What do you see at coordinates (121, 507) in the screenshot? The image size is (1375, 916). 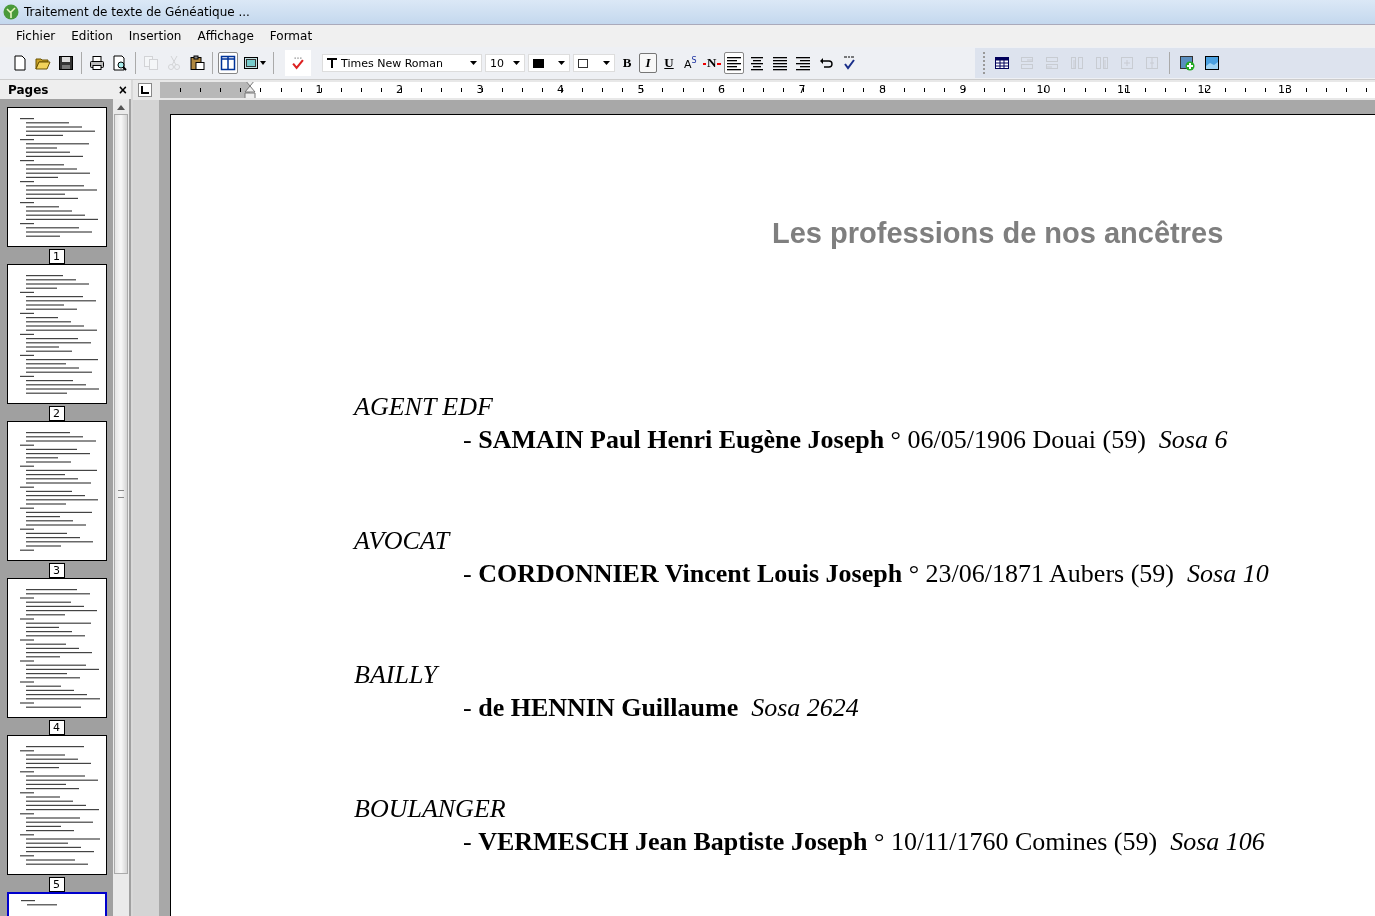 I see `scrollbar` at bounding box center [121, 507].